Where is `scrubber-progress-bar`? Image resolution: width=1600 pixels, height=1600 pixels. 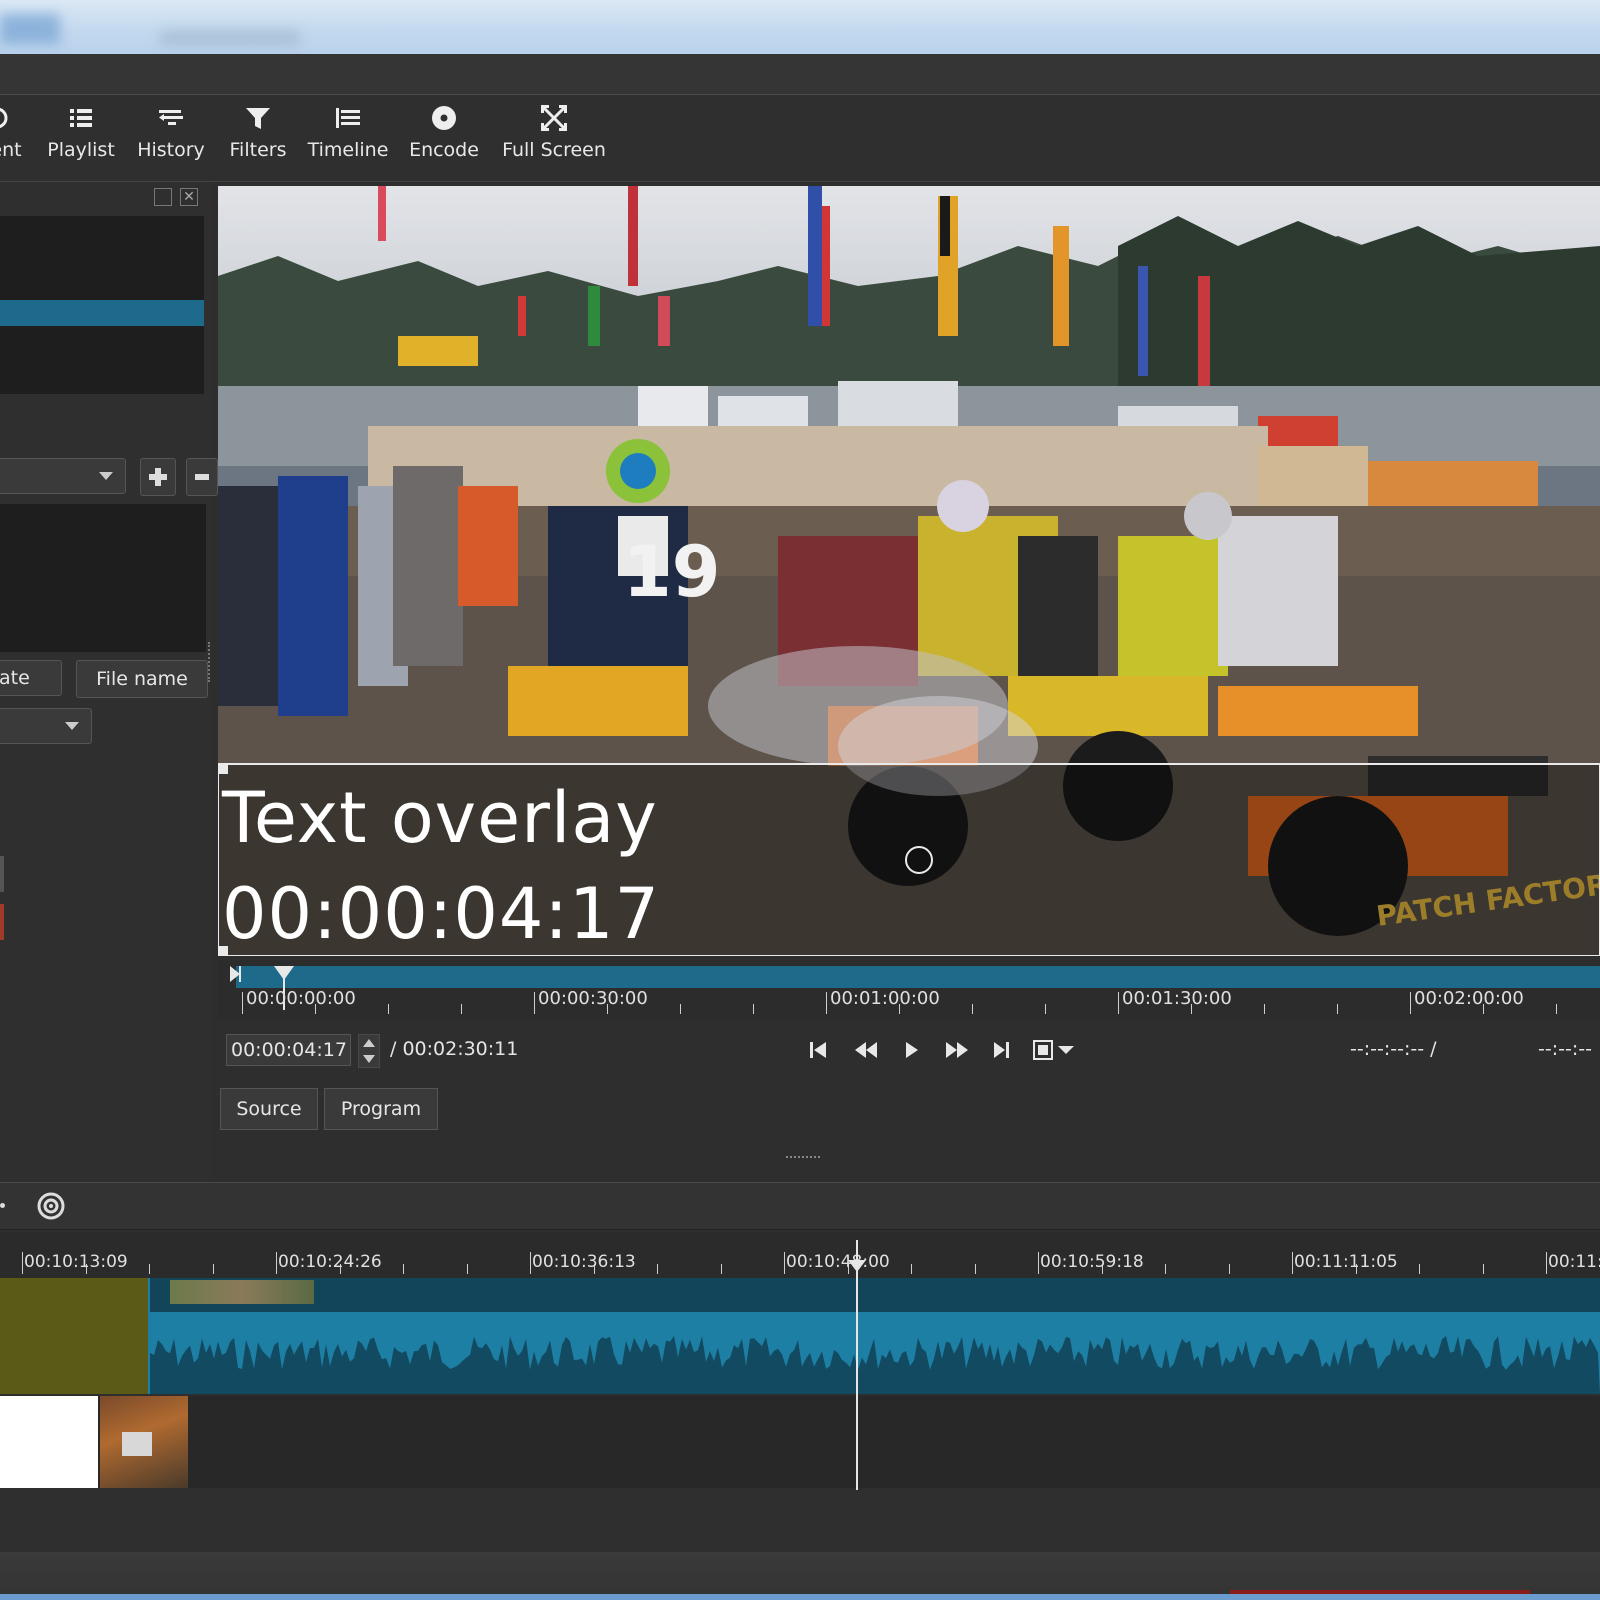
scrubber-progress-bar is located at coordinates (918, 977).